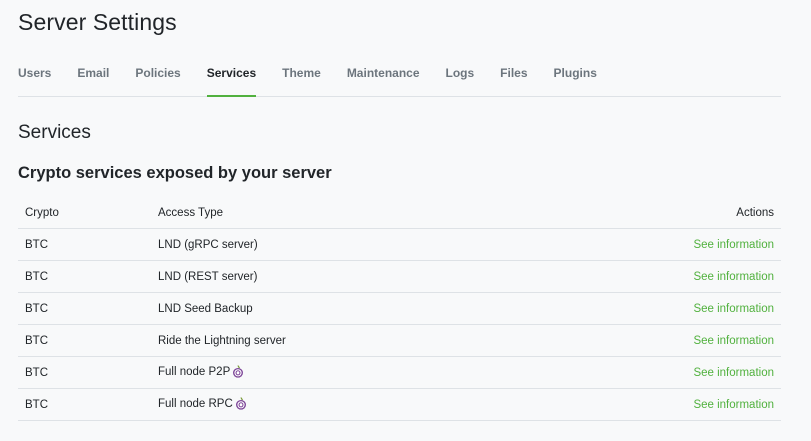 Image resolution: width=811 pixels, height=441 pixels. What do you see at coordinates (460, 78) in the screenshot?
I see `tab-logs: Logs` at bounding box center [460, 78].